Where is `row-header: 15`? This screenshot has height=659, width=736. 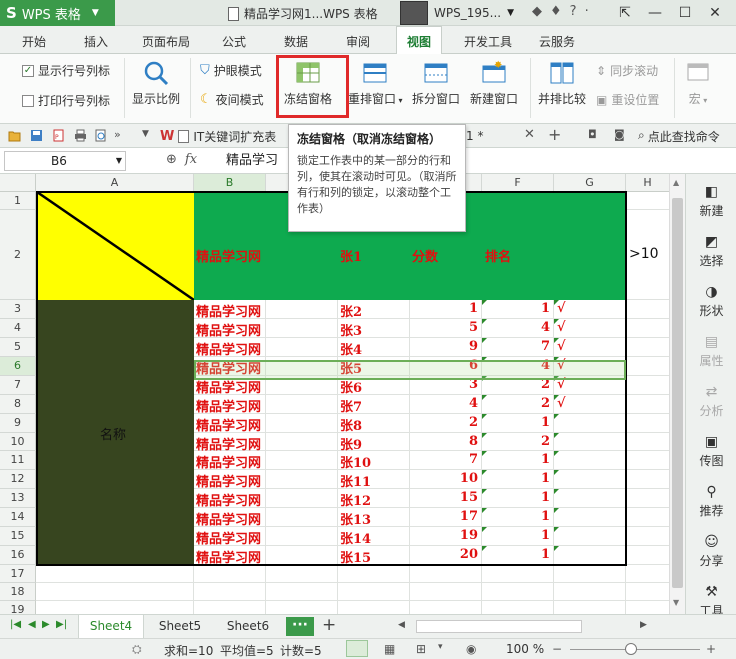
row-header: 15 is located at coordinates (18, 537).